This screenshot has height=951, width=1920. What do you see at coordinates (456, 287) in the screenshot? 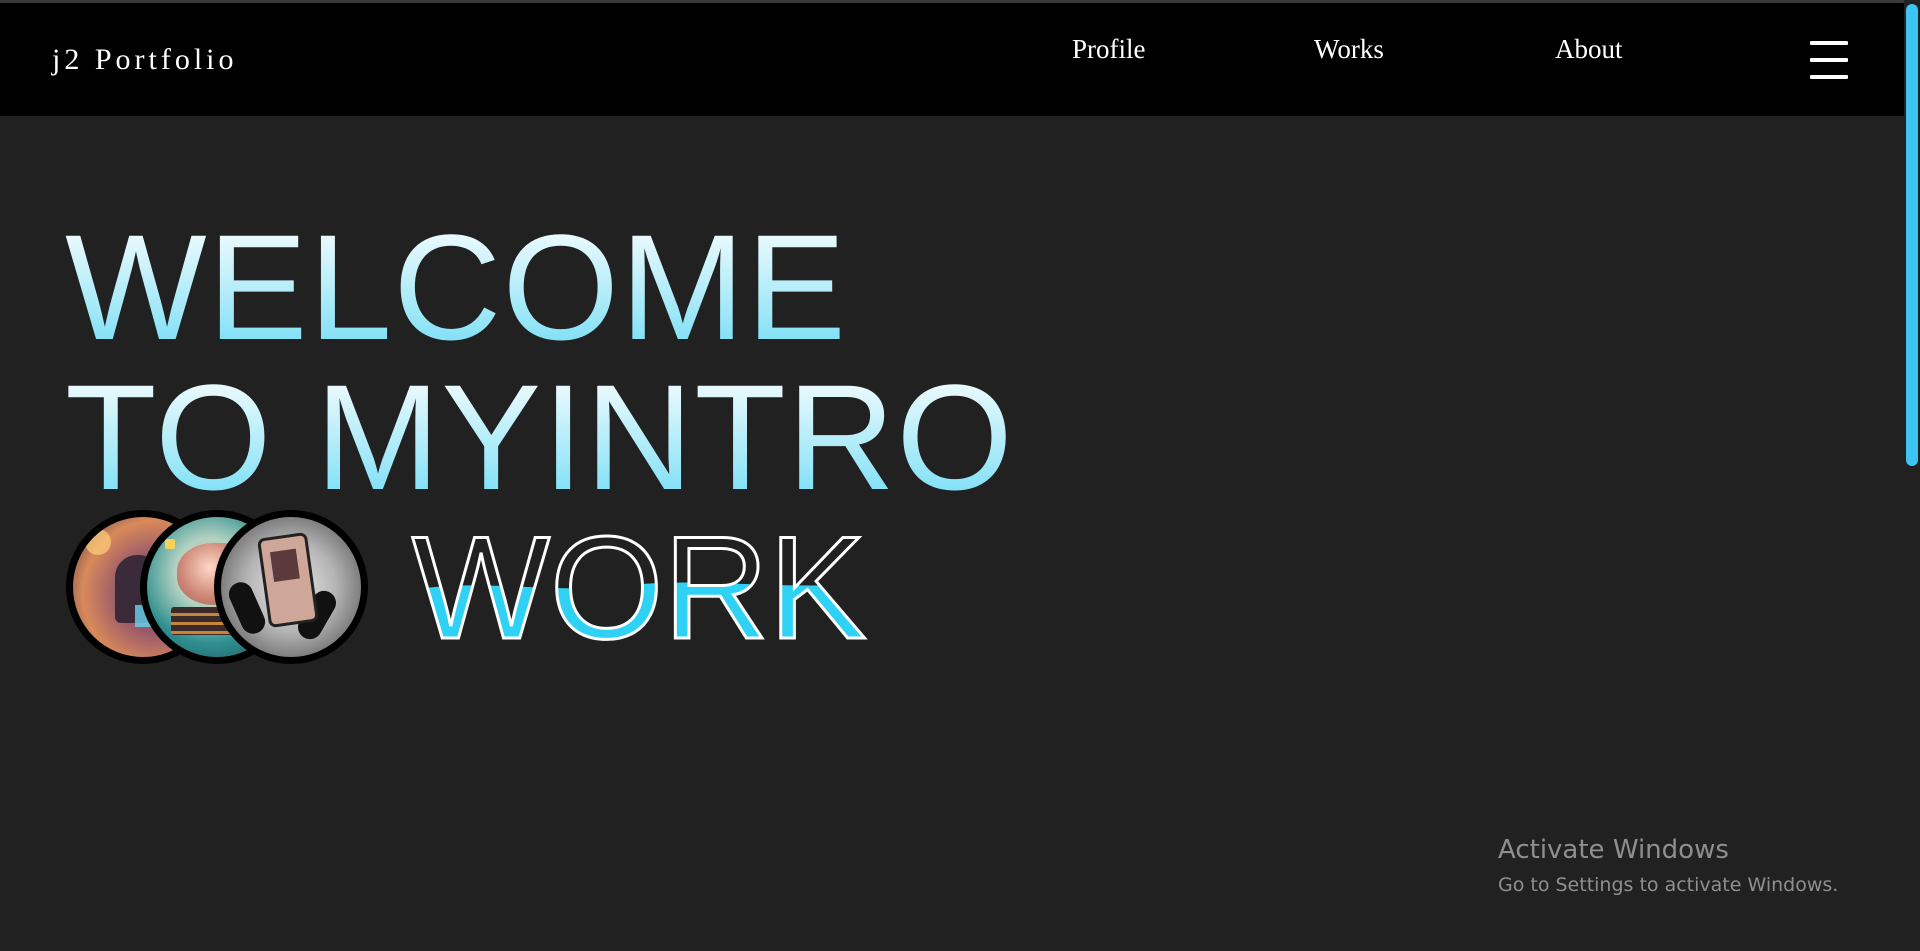
I see `hero-title-line-1: WELCOME` at bounding box center [456, 287].